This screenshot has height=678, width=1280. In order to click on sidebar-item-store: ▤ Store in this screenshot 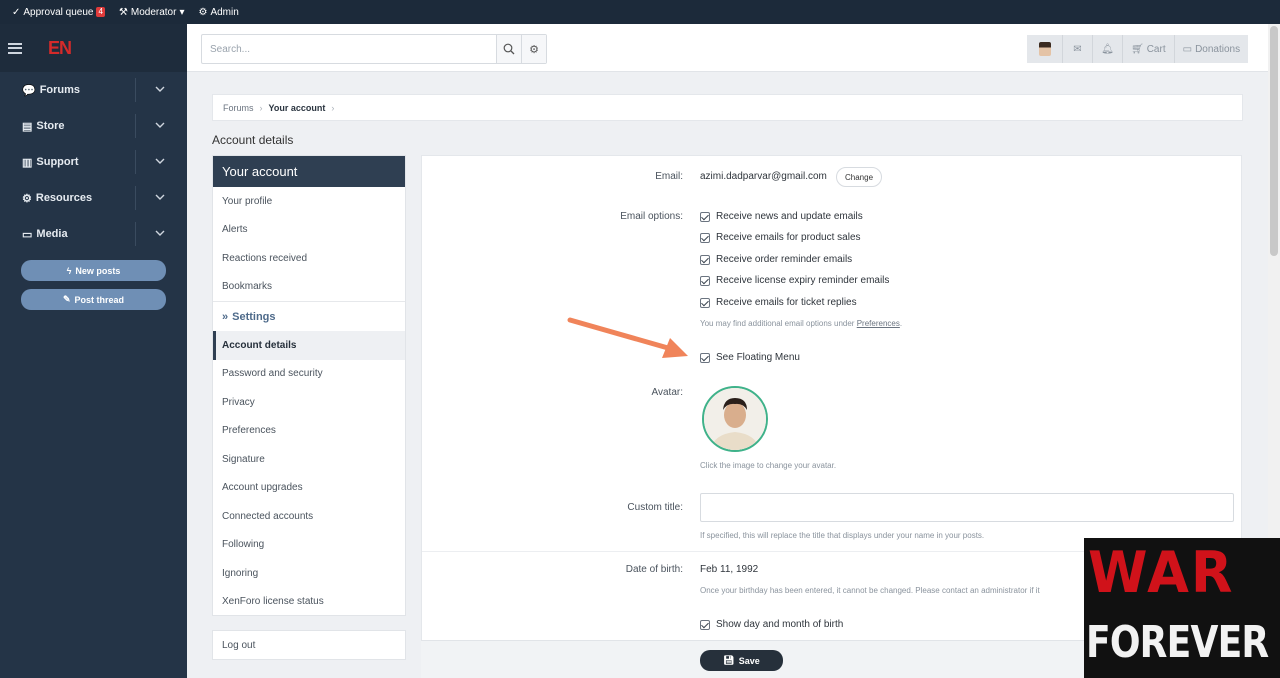, I will do `click(93, 126)`.